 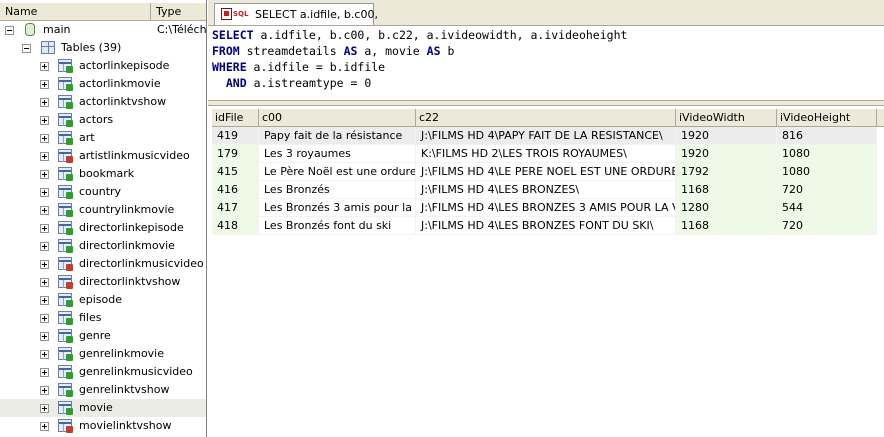 I want to click on tab-sql-query: SQL SELECT a.idfile, b.c00,, so click(x=296, y=14).